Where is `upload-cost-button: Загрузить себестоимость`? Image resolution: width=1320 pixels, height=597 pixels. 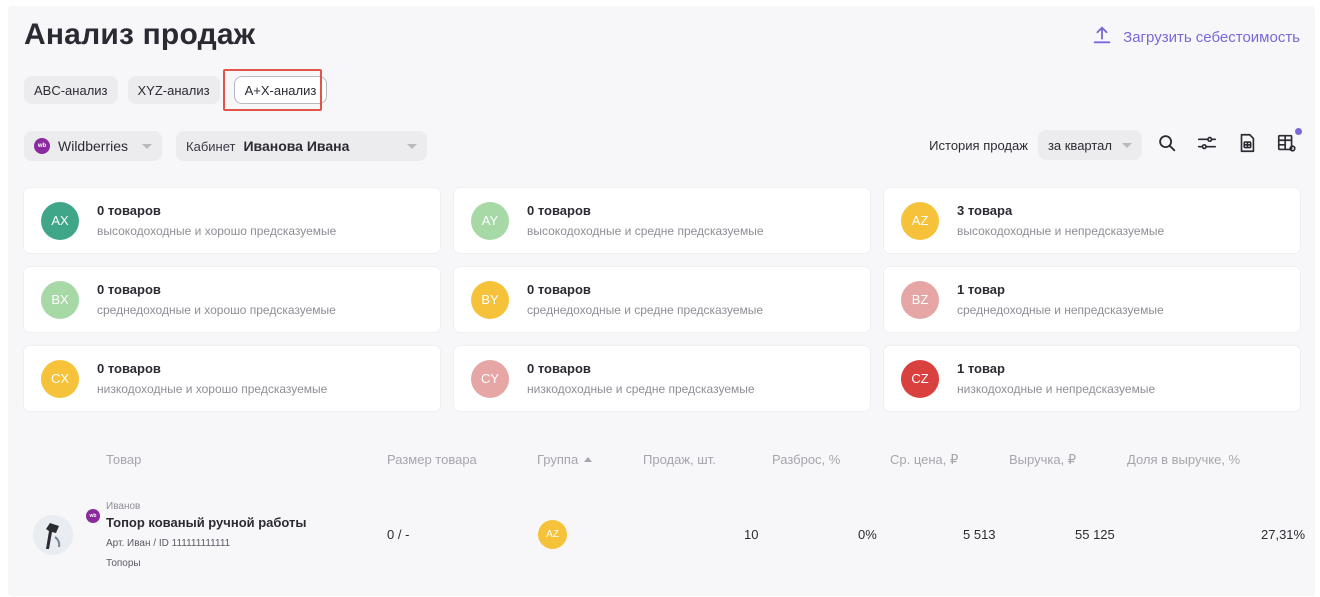
upload-cost-button: Загрузить себестоимость is located at coordinates (1195, 37).